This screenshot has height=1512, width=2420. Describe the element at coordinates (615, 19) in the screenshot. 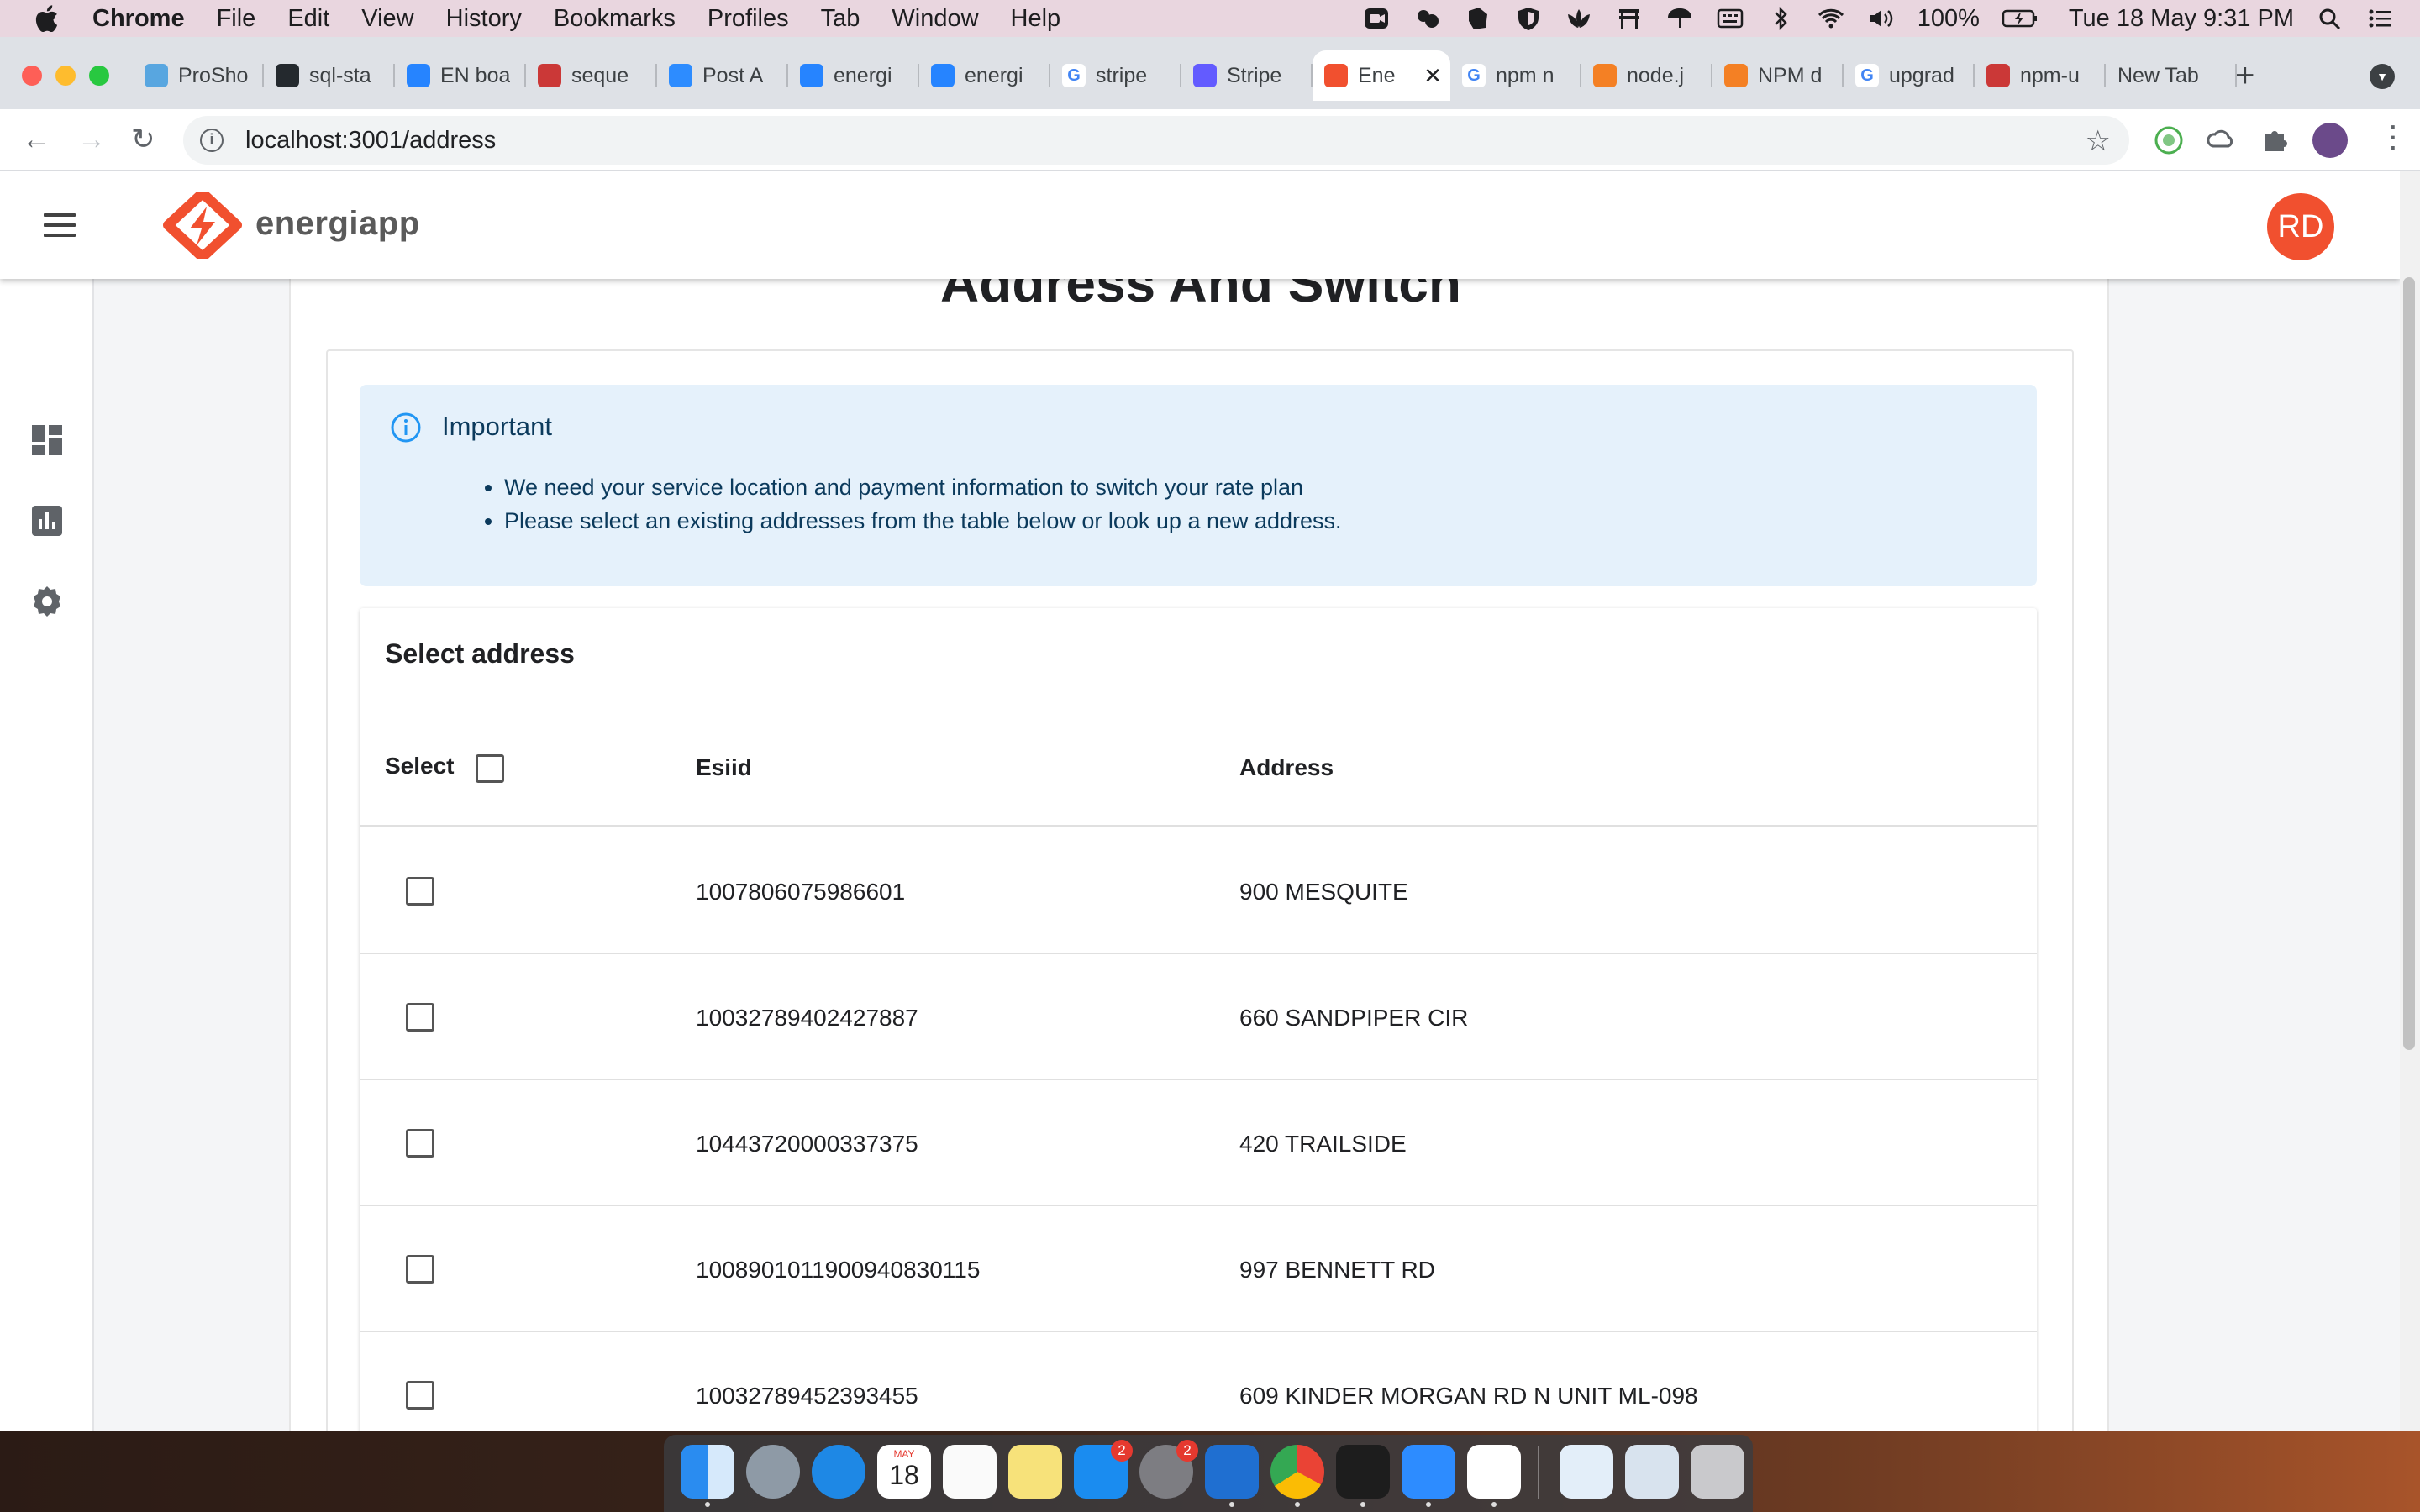

I see `menu-bookmarks: Bookmarks` at that location.